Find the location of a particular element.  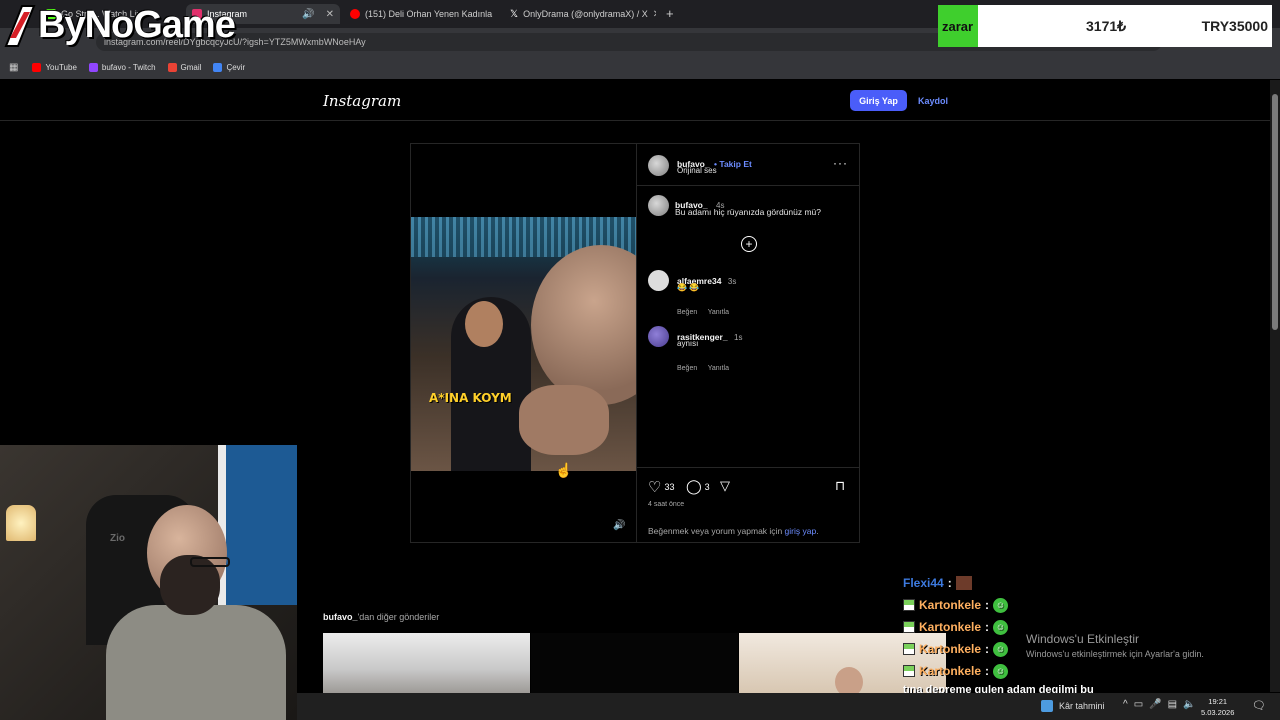

bookmark-twitch: bufavo - Twitch is located at coordinates (122, 67).